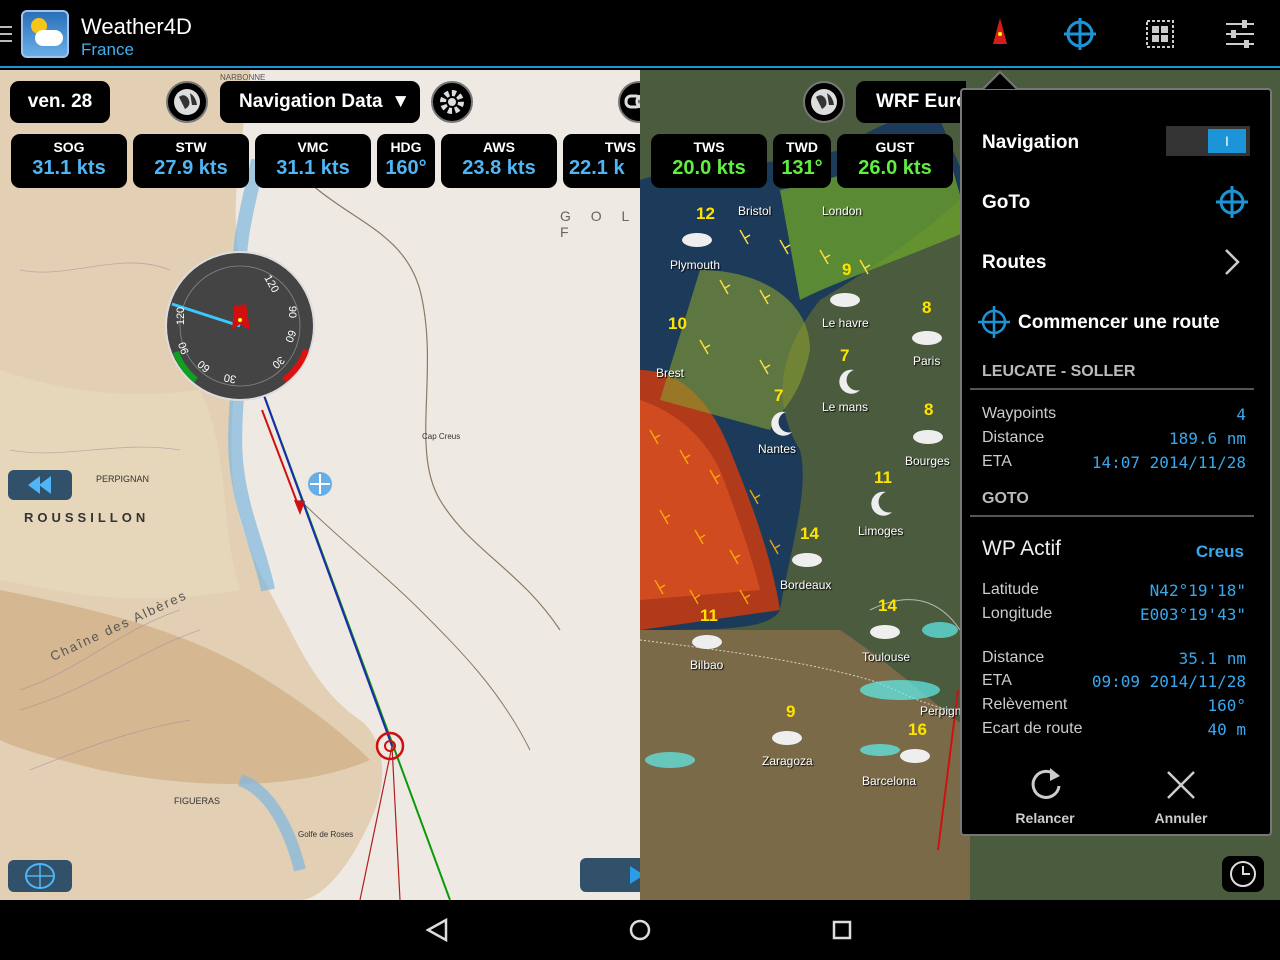  What do you see at coordinates (452, 102) in the screenshot?
I see `settings-button` at bounding box center [452, 102].